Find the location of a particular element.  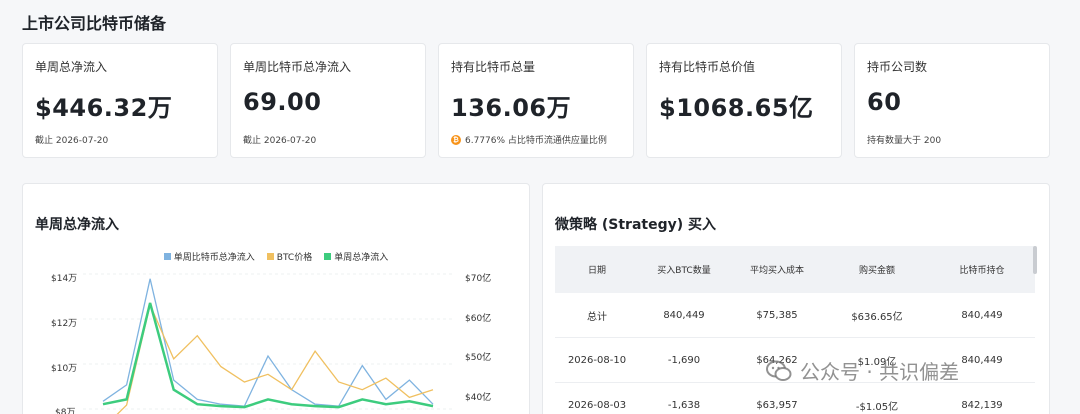

y-right-tick: $60亿 is located at coordinates (478, 319).